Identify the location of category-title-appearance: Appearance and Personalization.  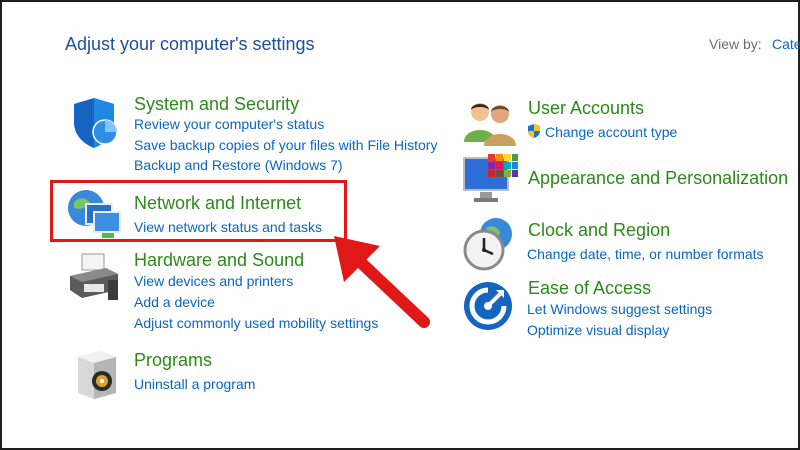
(658, 178).